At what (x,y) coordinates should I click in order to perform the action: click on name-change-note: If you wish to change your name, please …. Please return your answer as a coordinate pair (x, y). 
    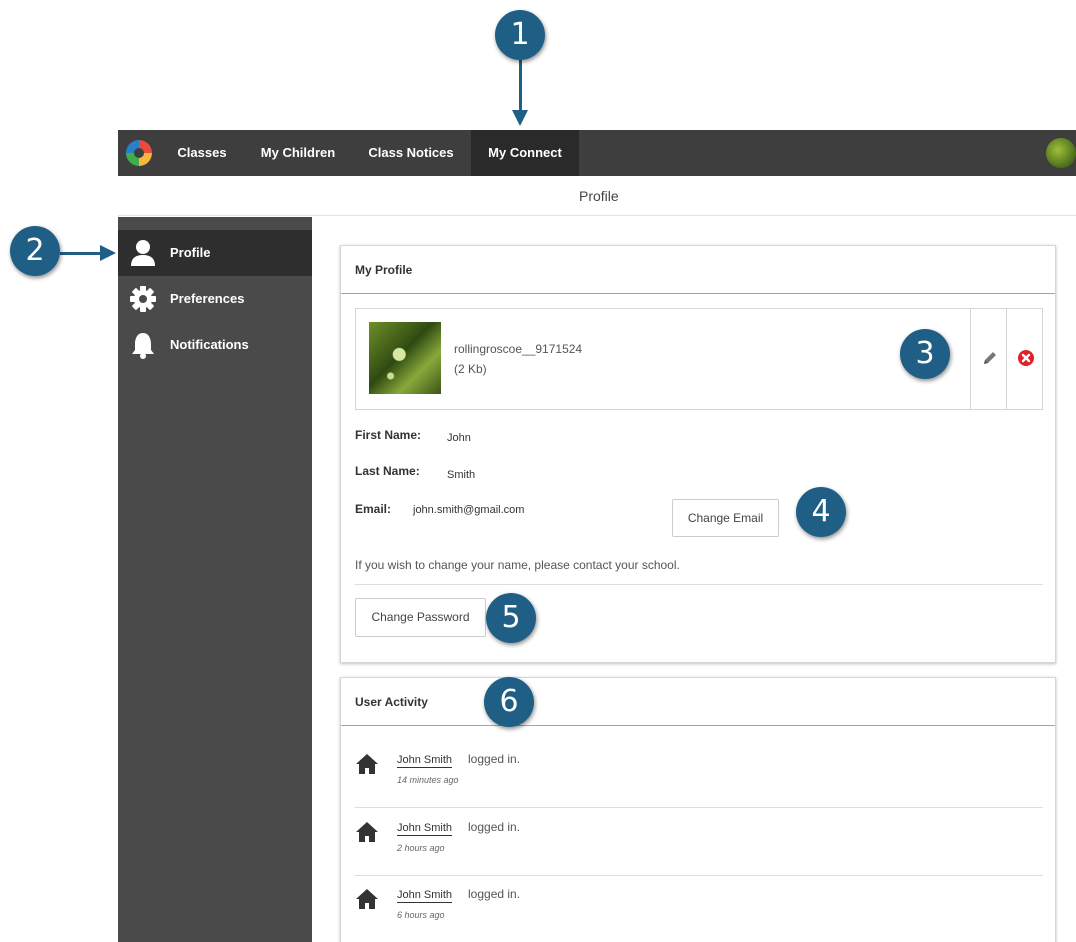
    Looking at the image, I should click on (517, 565).